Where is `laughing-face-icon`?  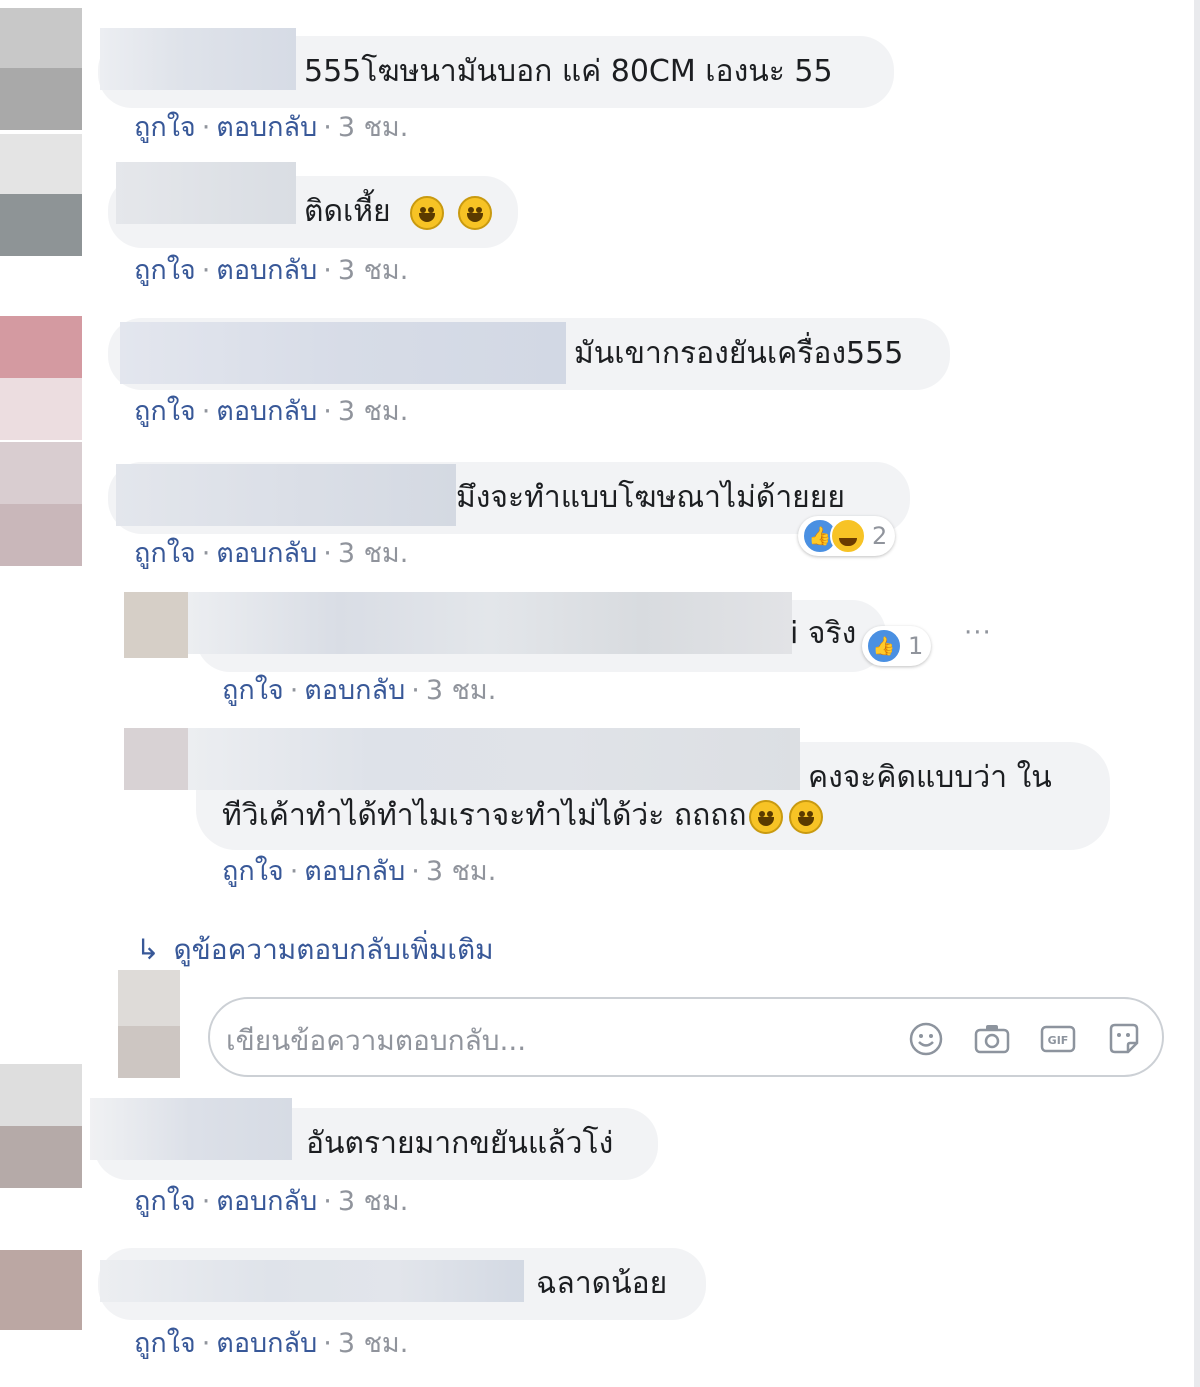
laughing-face-icon is located at coordinates (848, 536).